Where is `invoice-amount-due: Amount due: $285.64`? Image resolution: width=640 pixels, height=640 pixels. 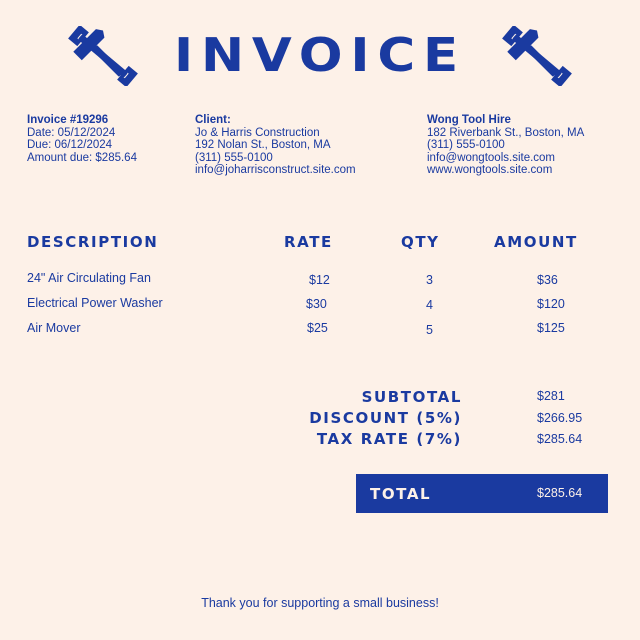 invoice-amount-due: Amount due: $285.64 is located at coordinates (82, 157).